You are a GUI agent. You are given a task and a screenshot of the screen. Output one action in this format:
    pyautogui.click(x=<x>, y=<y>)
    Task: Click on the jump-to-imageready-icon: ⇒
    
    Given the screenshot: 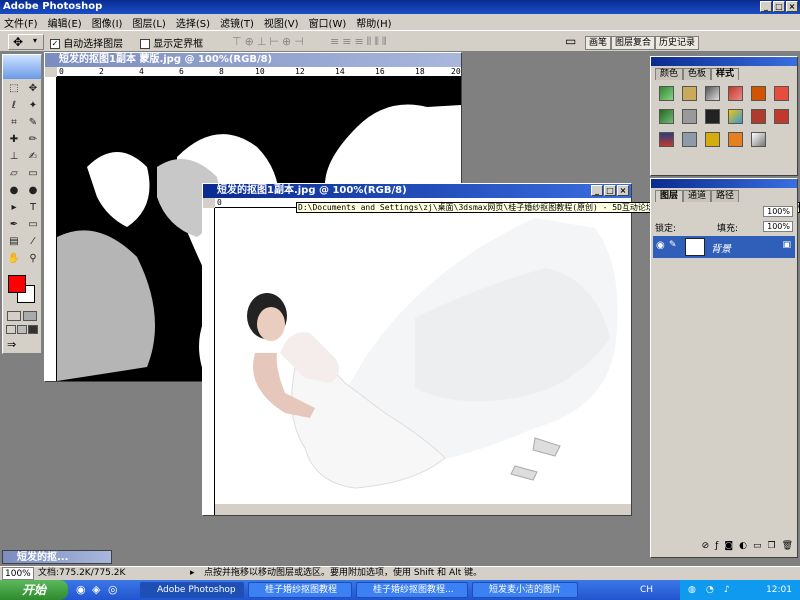 What is the action you would take?
    pyautogui.click(x=22, y=344)
    